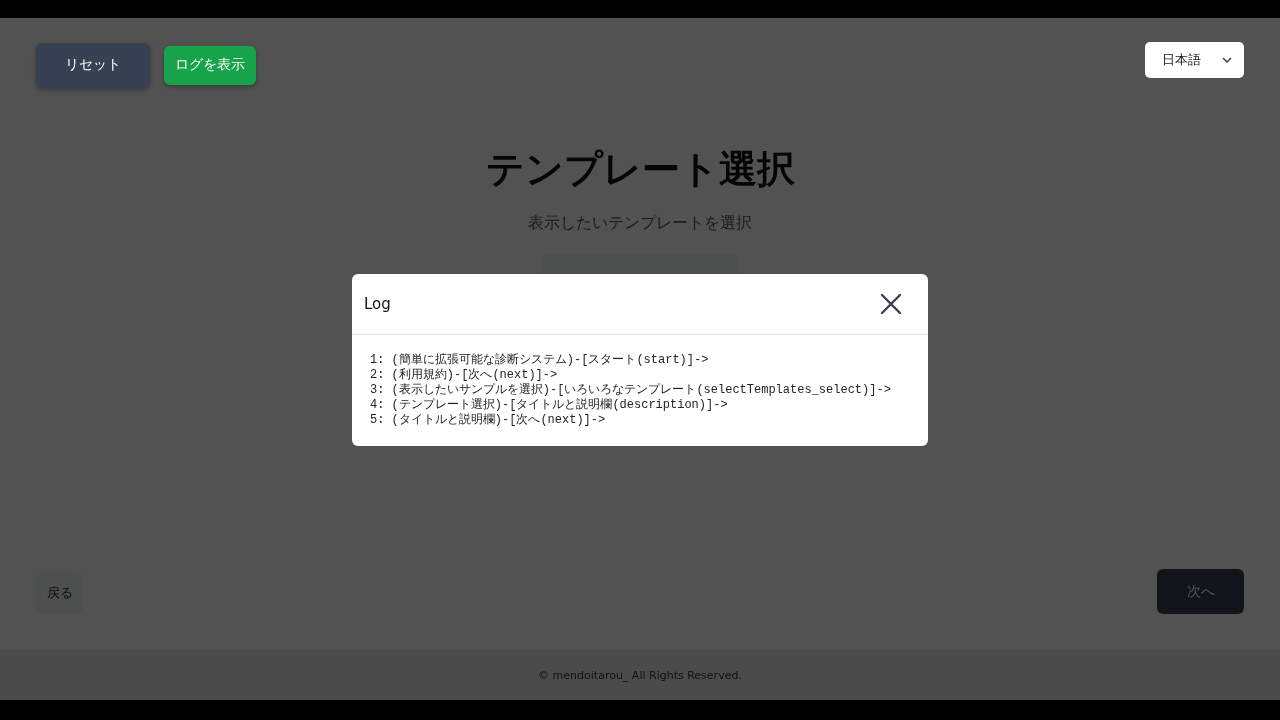 The image size is (1280, 720). What do you see at coordinates (1227, 60) in the screenshot?
I see `chevron-down-icon` at bounding box center [1227, 60].